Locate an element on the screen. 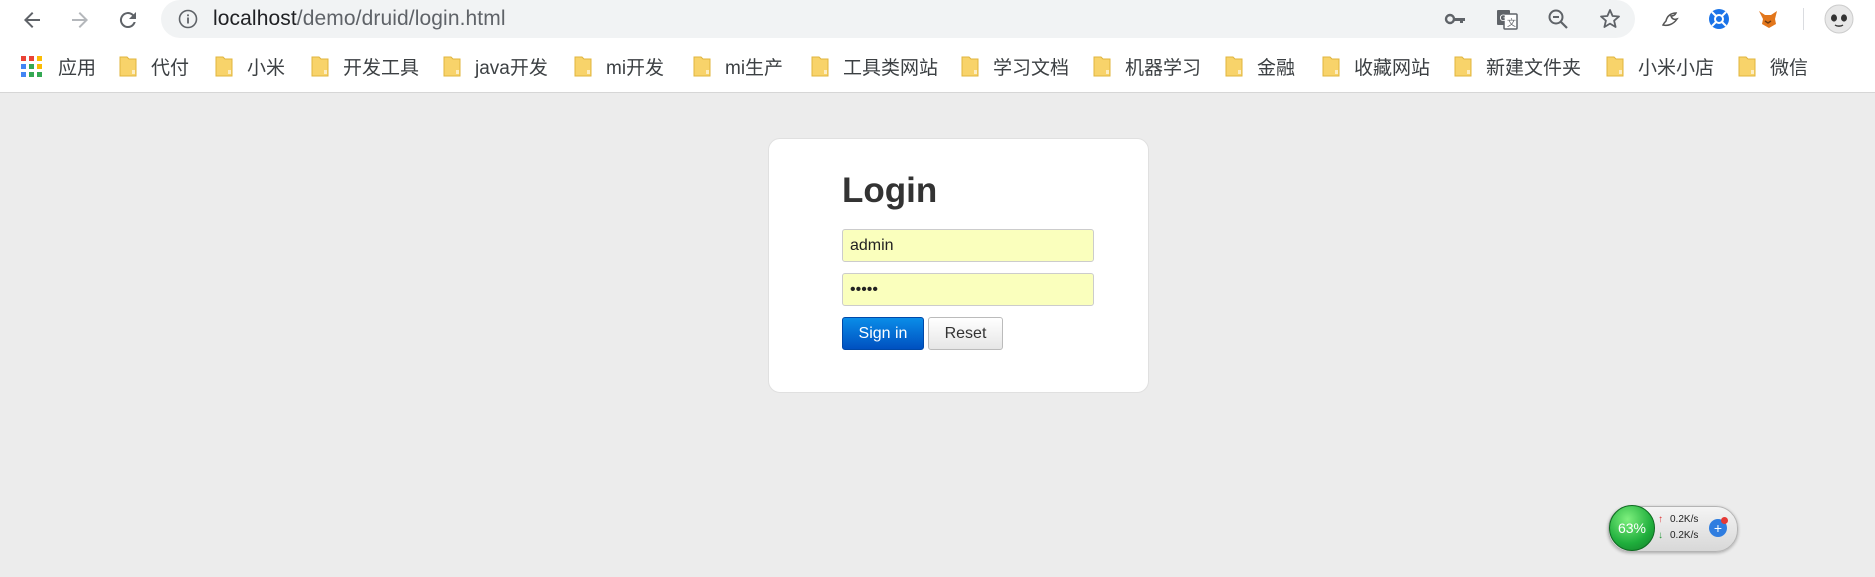  bookmark-label: 收藏网站 is located at coordinates (1392, 68).